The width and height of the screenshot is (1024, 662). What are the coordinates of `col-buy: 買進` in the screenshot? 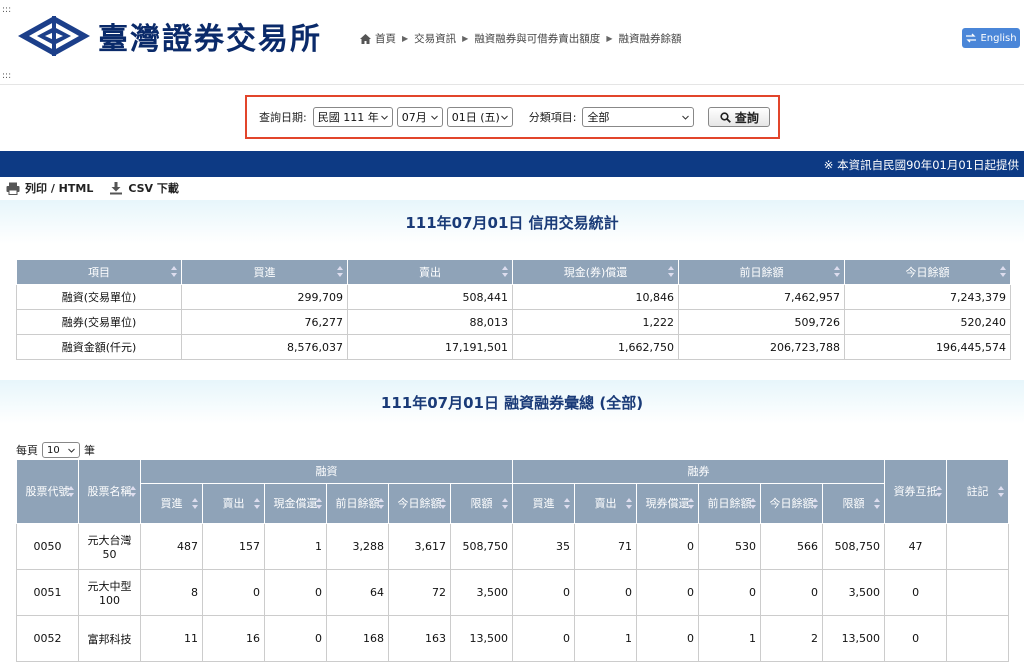 It's located at (264, 272).